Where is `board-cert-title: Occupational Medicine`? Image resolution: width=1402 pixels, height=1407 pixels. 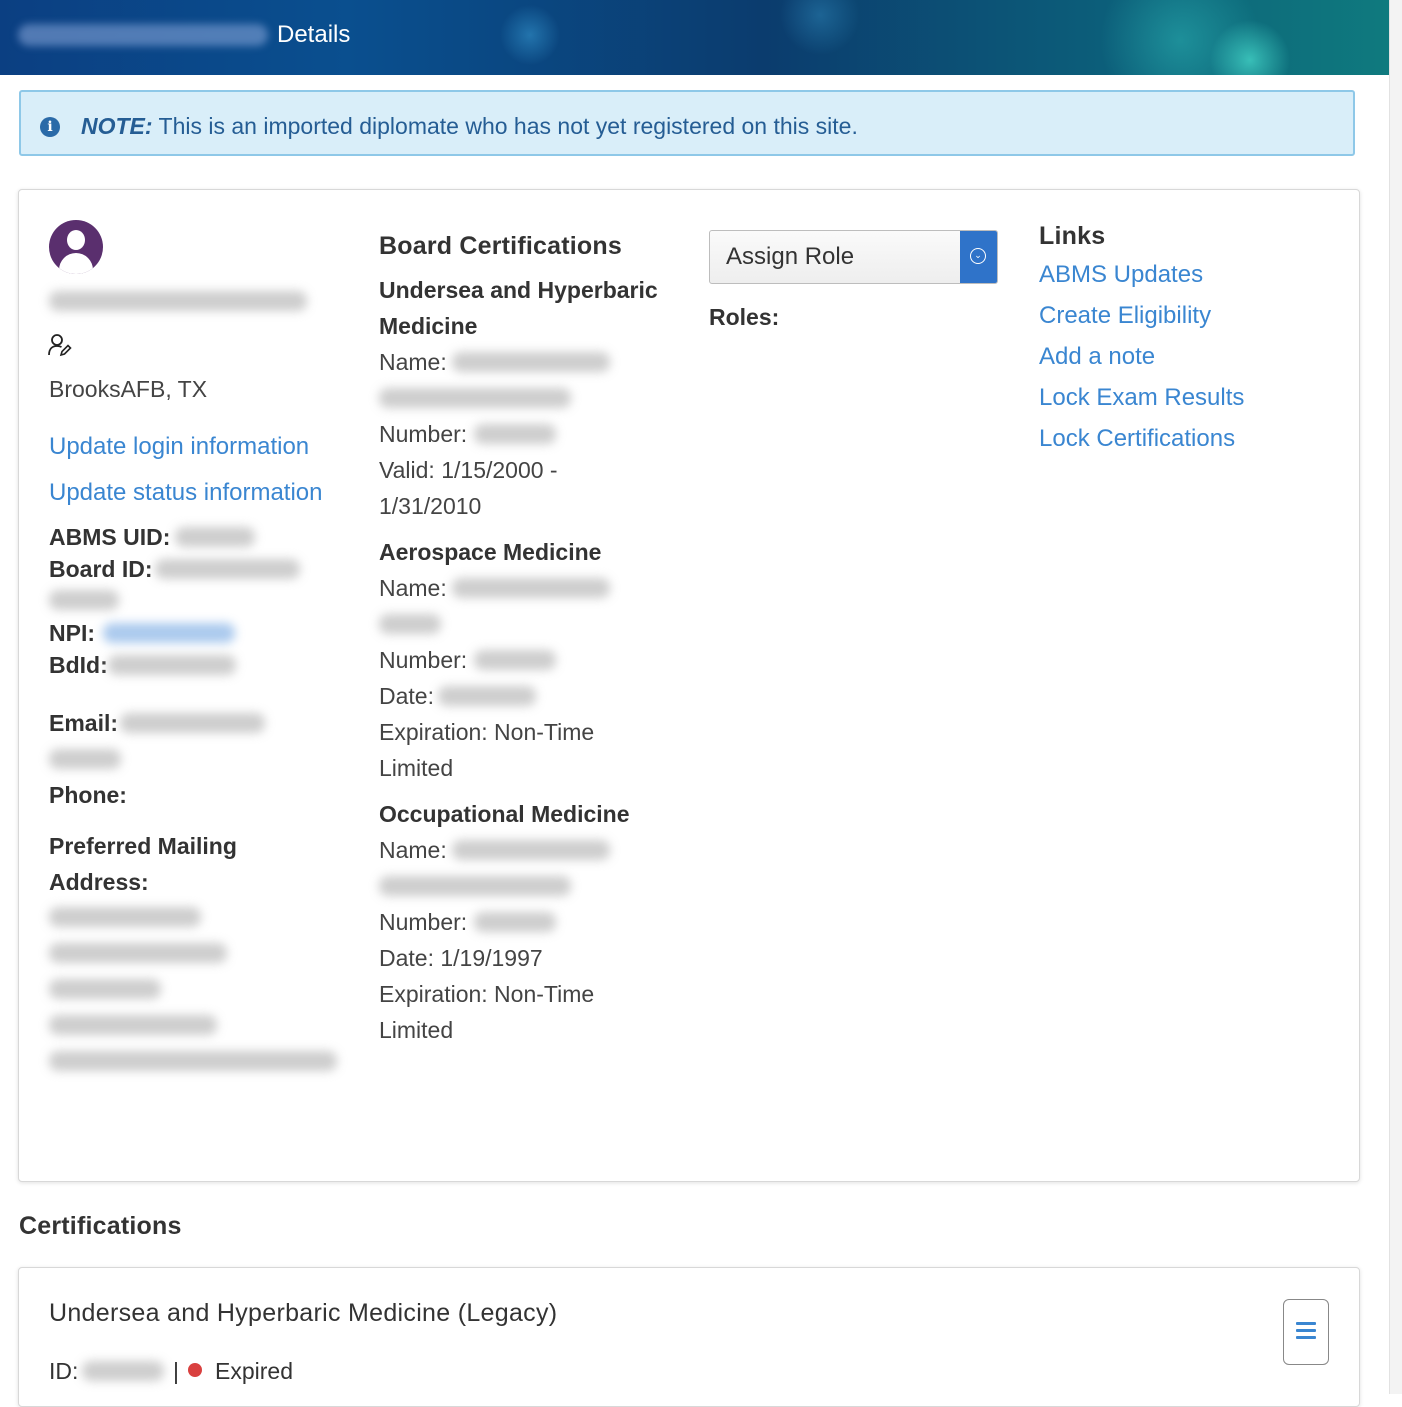 board-cert-title: Occupational Medicine is located at coordinates (504, 814).